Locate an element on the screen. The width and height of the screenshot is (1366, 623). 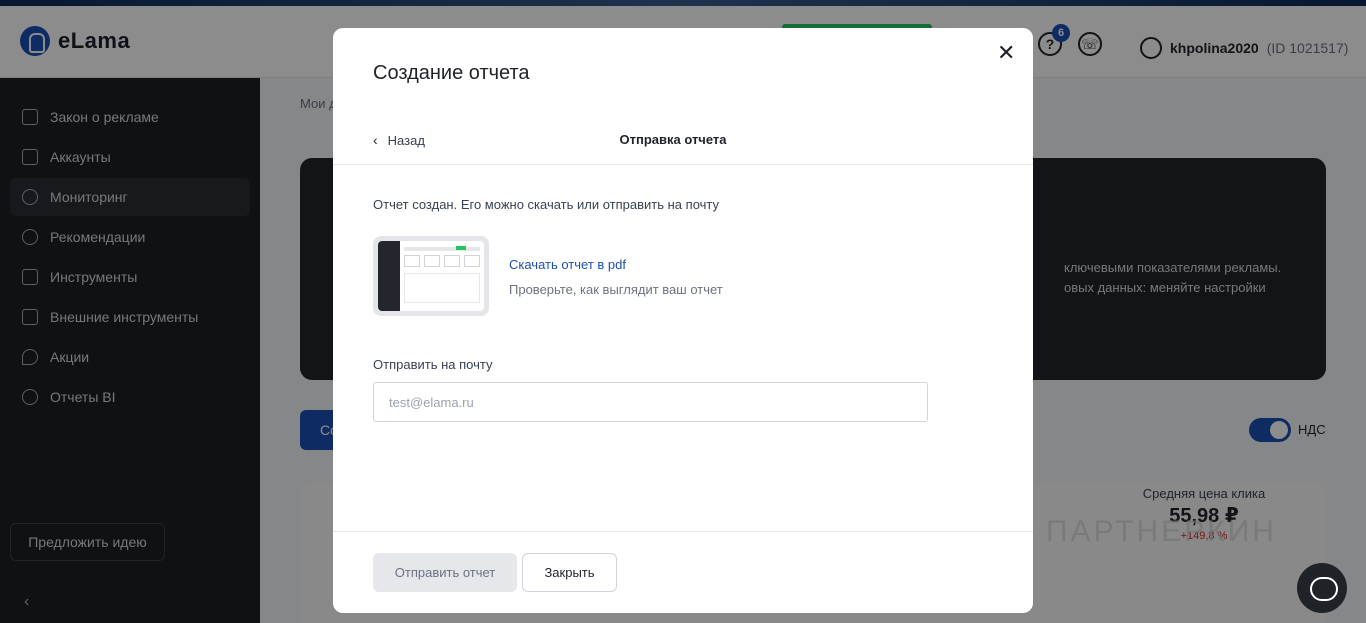
report-preview-thumbnail is located at coordinates (431, 276).